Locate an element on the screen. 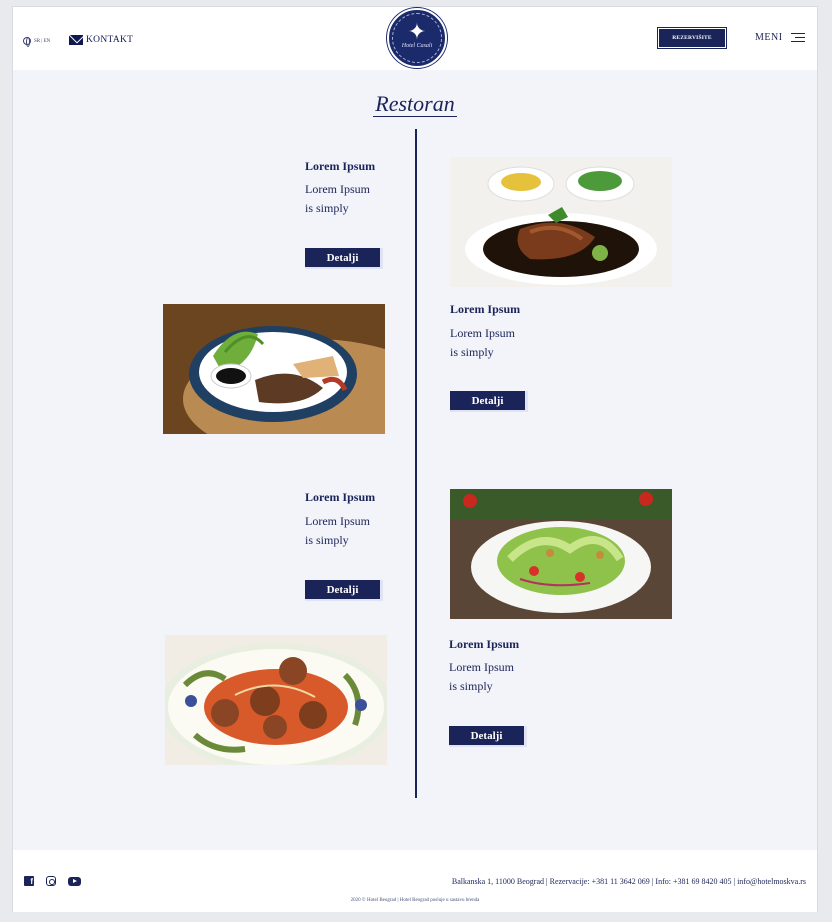 The height and width of the screenshot is (922, 832). duck-dish-photo is located at coordinates (561, 222).